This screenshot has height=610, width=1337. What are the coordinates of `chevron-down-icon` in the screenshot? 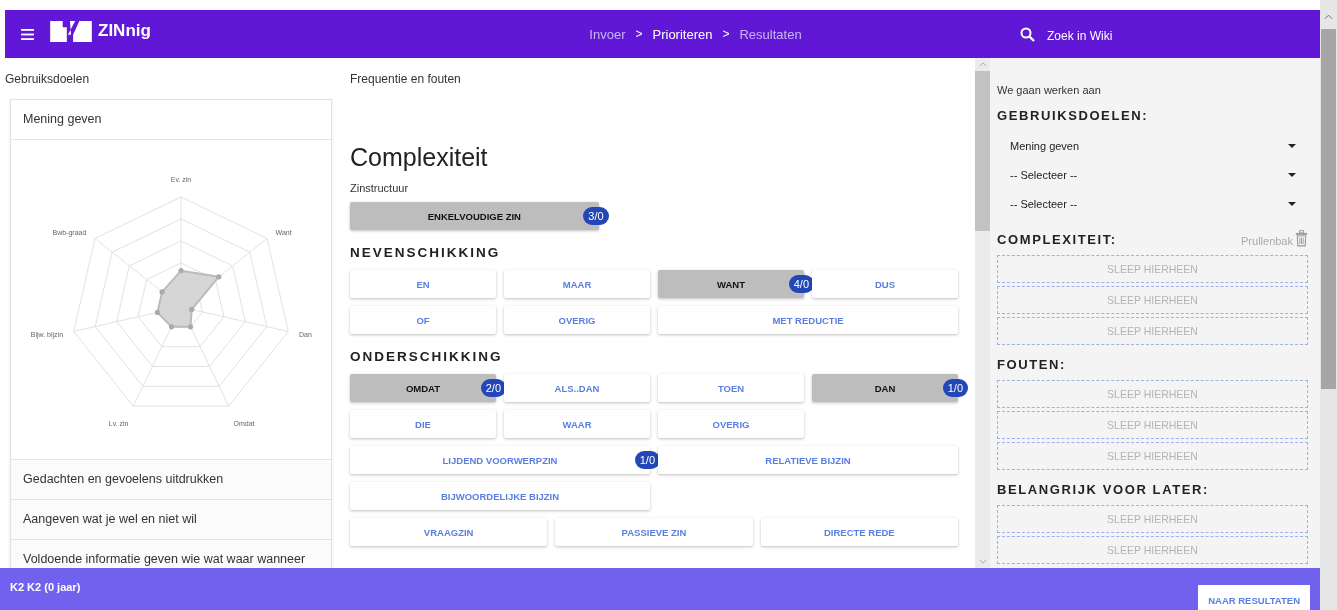 It's located at (982, 561).